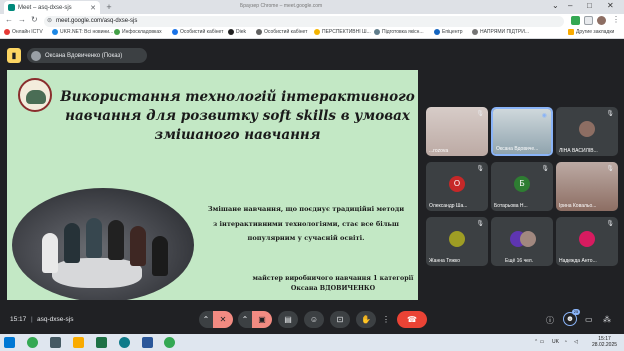  What do you see at coordinates (103, 245) in the screenshot?
I see `classroom-photo` at bounding box center [103, 245].